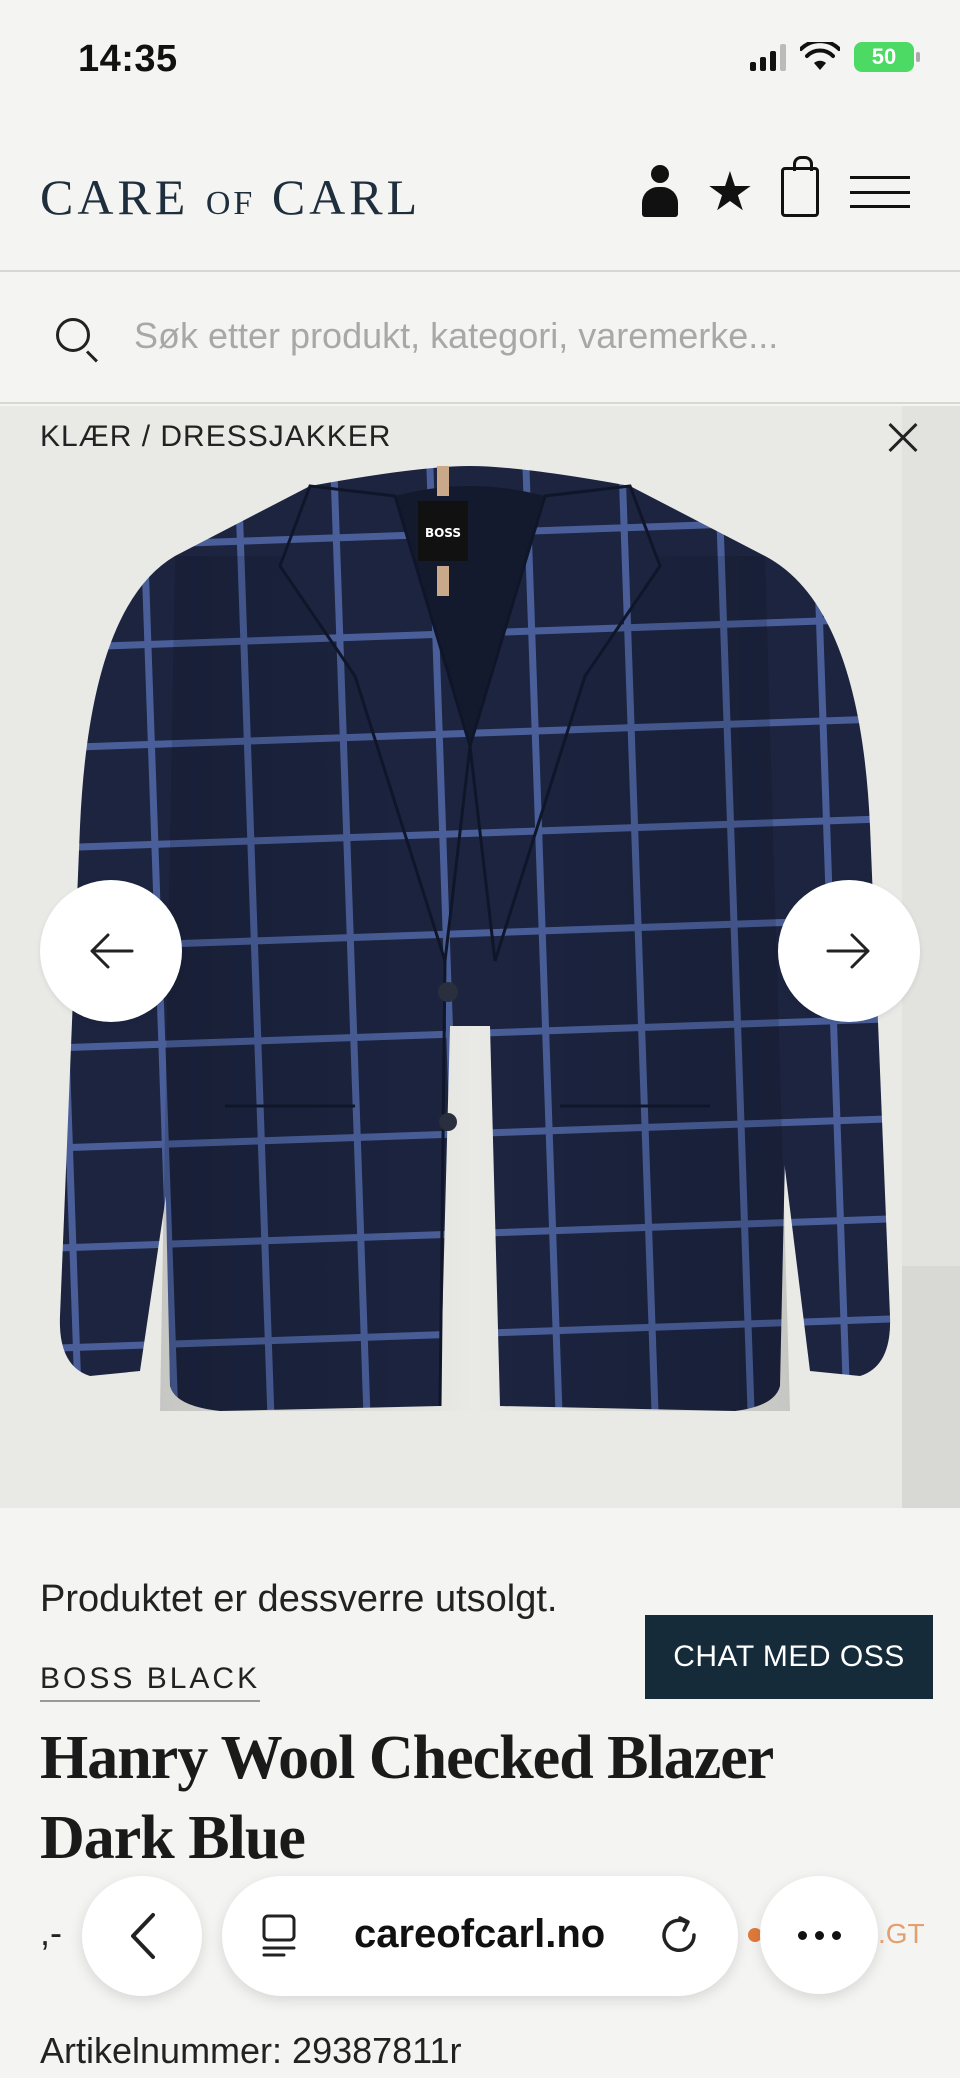 The image size is (960, 2078). What do you see at coordinates (299, 1599) in the screenshot?
I see `soldout-message: Produktet er dessverre utsolgt.` at bounding box center [299, 1599].